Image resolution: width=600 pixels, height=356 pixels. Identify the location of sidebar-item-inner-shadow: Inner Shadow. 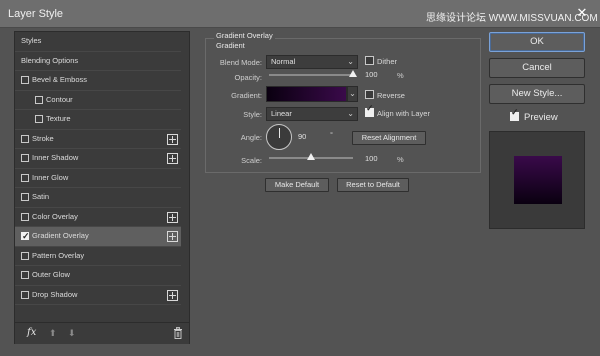
(102, 159).